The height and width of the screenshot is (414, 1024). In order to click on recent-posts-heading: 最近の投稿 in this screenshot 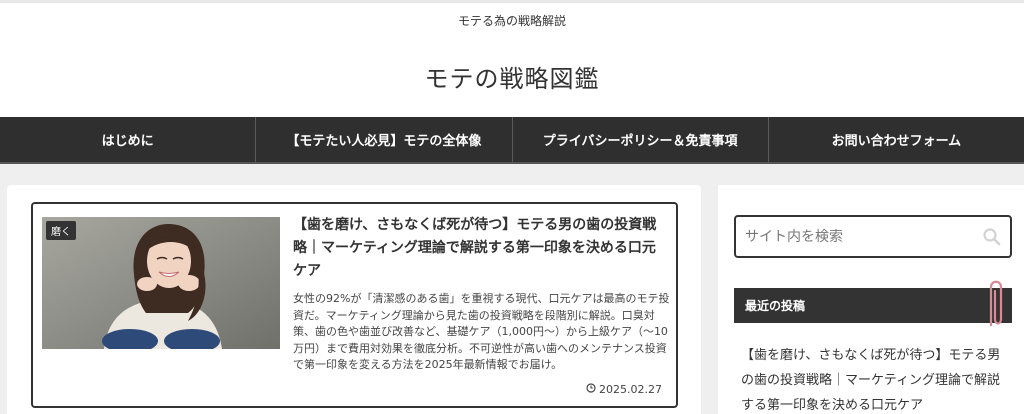, I will do `click(873, 305)`.